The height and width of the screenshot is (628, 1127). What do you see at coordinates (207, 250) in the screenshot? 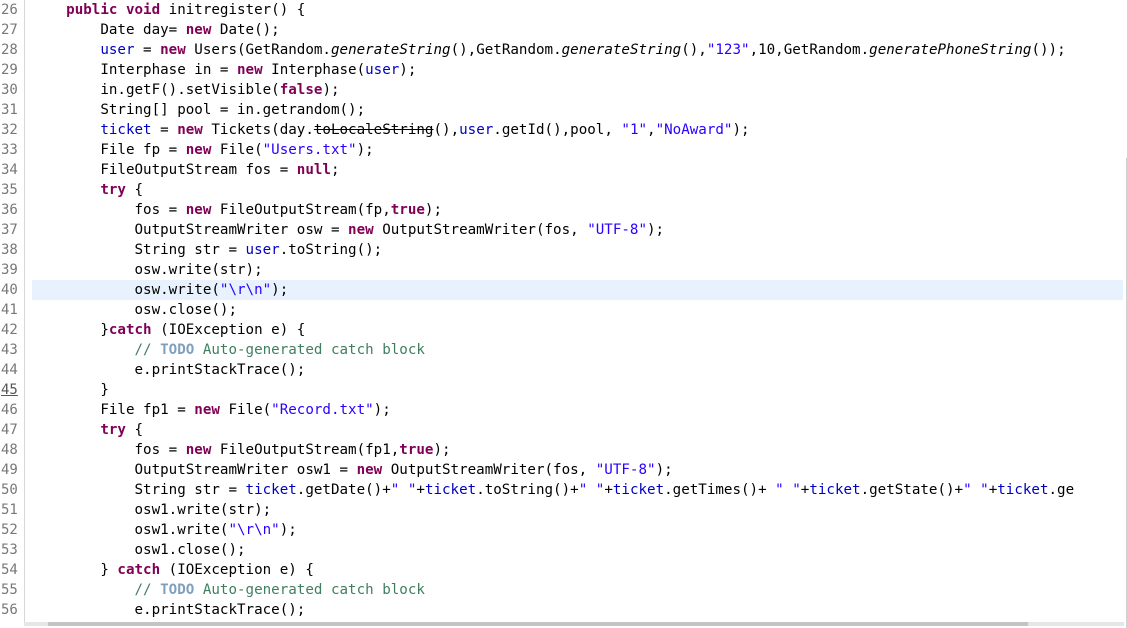
I see `code-text: String str = user.toString();` at bounding box center [207, 250].